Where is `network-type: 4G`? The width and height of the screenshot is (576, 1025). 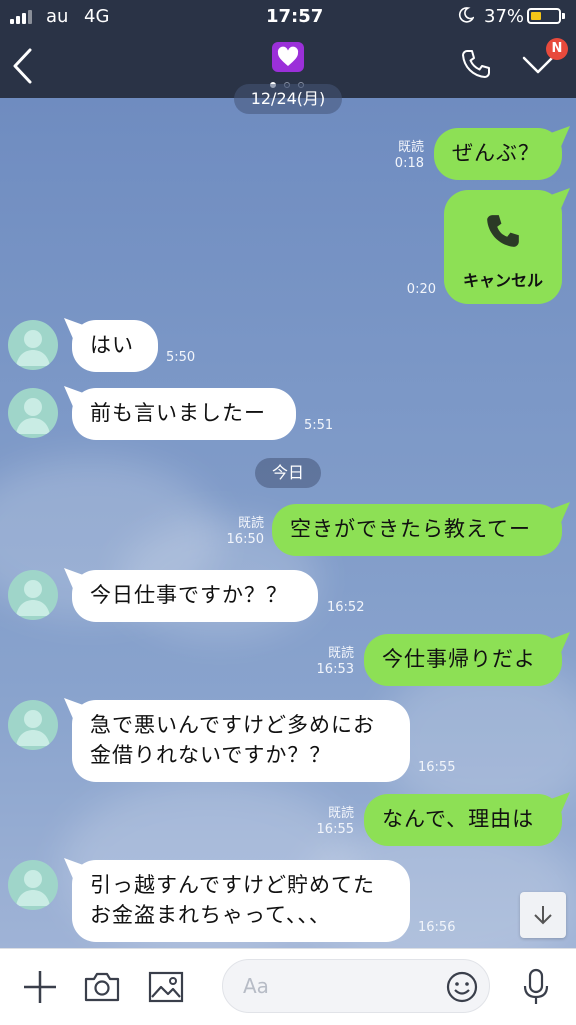
network-type: 4G is located at coordinates (97, 16).